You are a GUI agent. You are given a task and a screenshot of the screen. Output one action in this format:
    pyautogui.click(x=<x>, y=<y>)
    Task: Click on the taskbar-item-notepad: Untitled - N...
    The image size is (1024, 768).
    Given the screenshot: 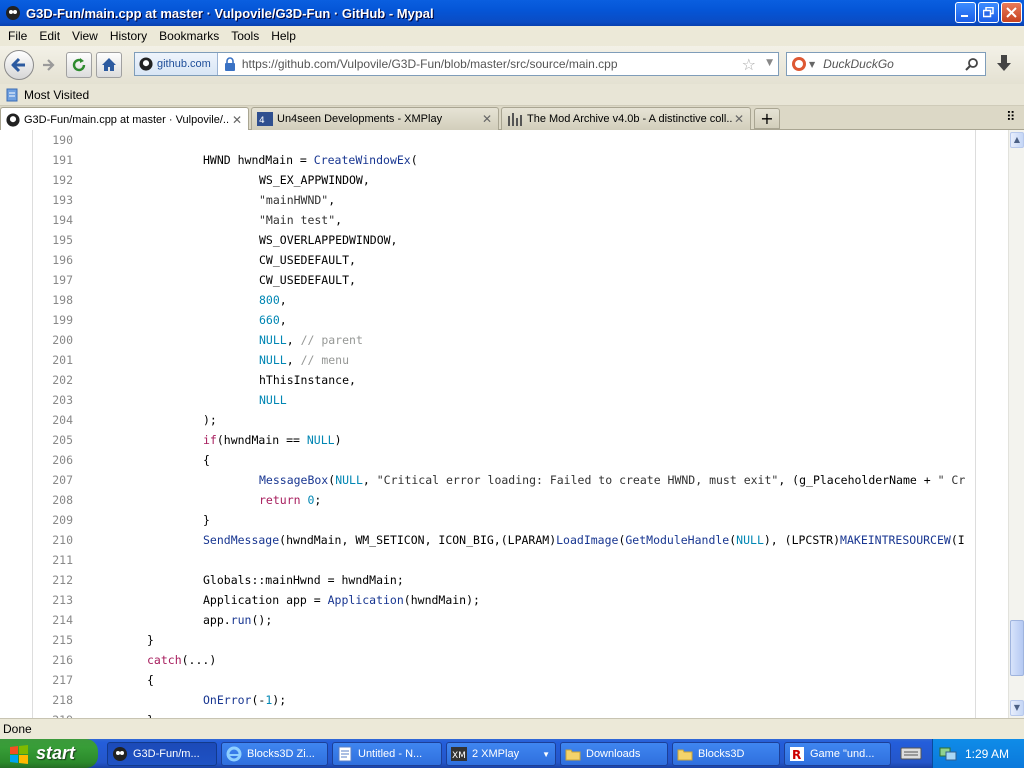 What is the action you would take?
    pyautogui.click(x=387, y=754)
    